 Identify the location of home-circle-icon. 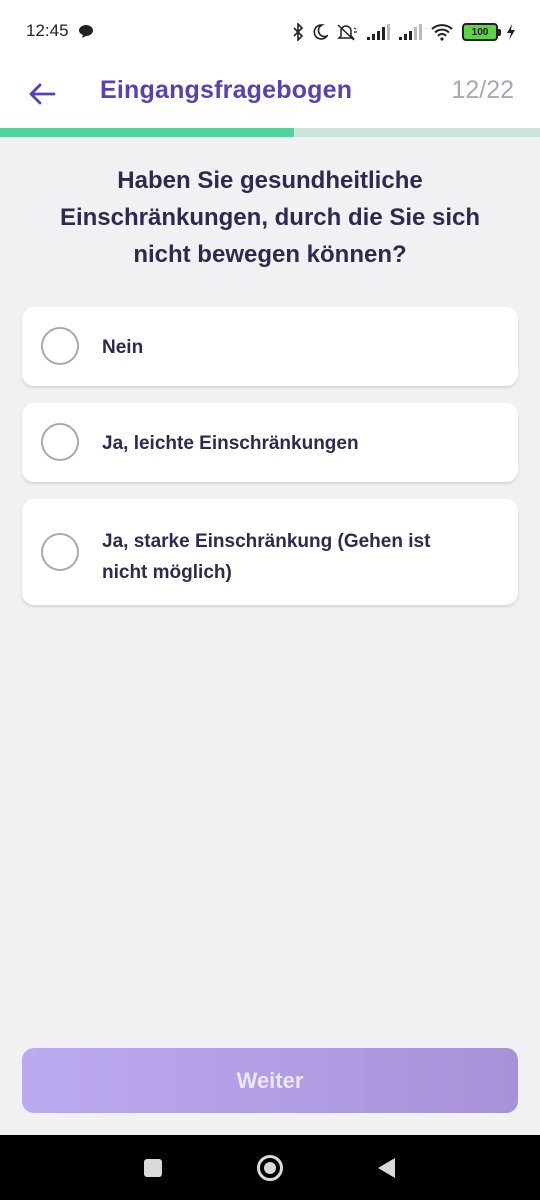
(270, 1168).